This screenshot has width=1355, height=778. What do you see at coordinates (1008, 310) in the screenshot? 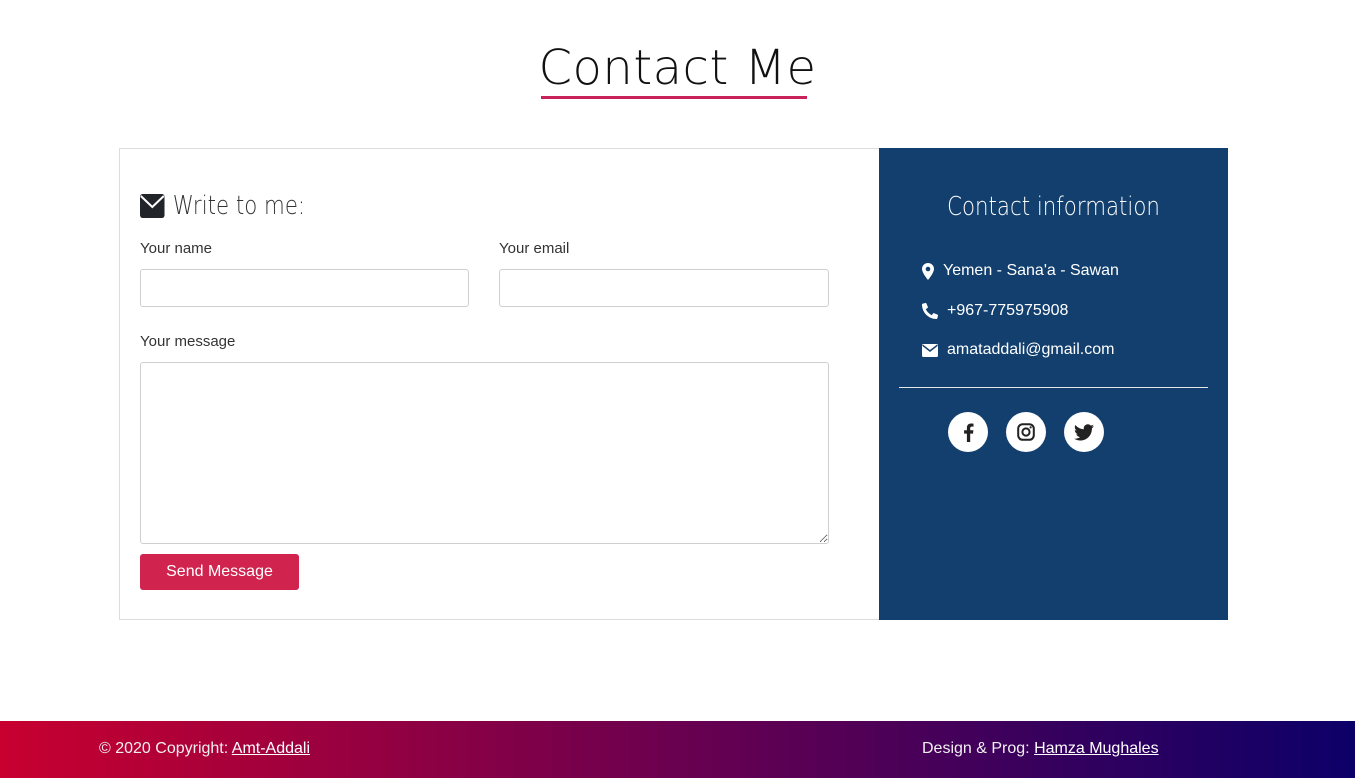
I see `phone-text: +967-775975908` at bounding box center [1008, 310].